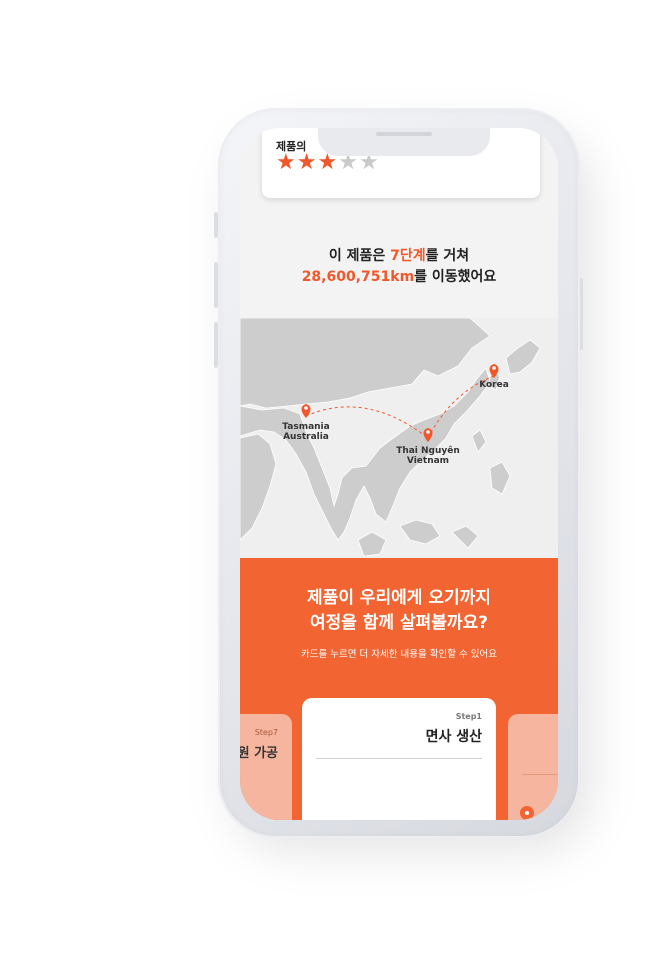 This screenshot has height=956, width=656. What do you see at coordinates (359, 256) in the screenshot?
I see `headline-prefix: 이 제품은` at bounding box center [359, 256].